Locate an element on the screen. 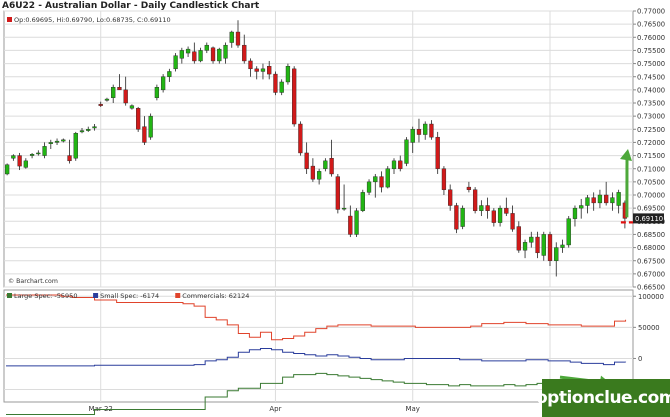 The width and height of the screenshot is (670, 417). price-ytick-label: 0.72500 is located at coordinates (651, 130).